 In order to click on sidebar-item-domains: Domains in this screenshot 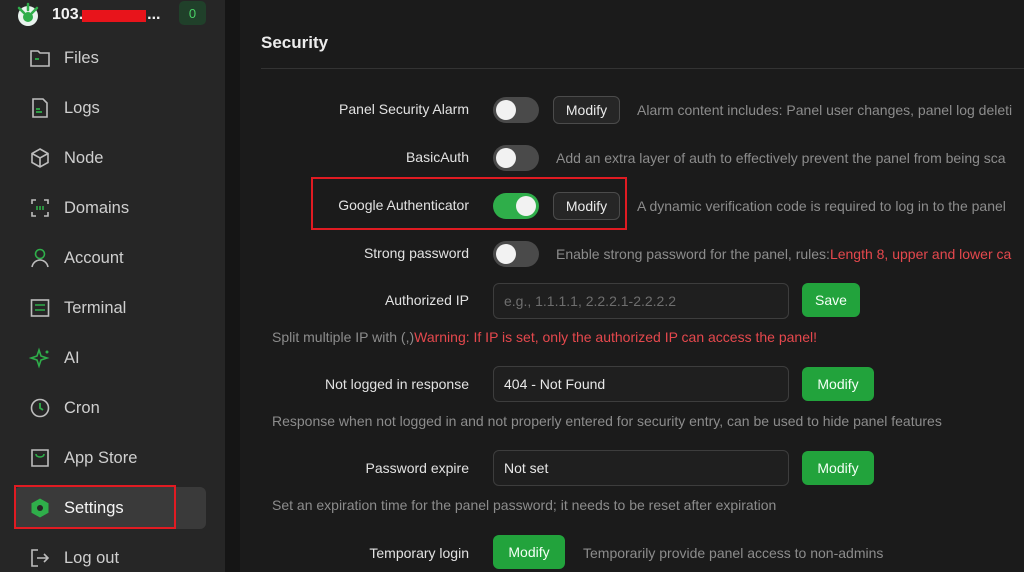, I will do `click(110, 208)`.